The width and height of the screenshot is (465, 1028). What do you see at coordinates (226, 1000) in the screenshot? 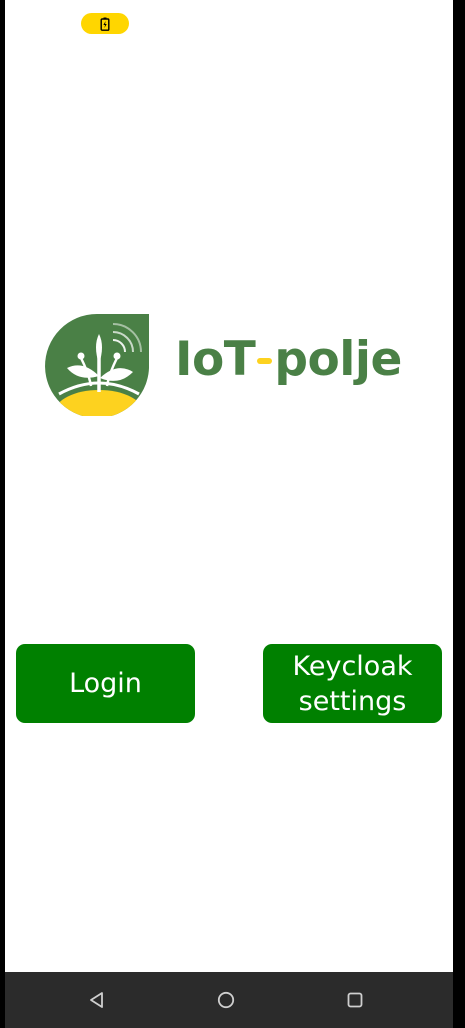
I see `home-circle-icon` at bounding box center [226, 1000].